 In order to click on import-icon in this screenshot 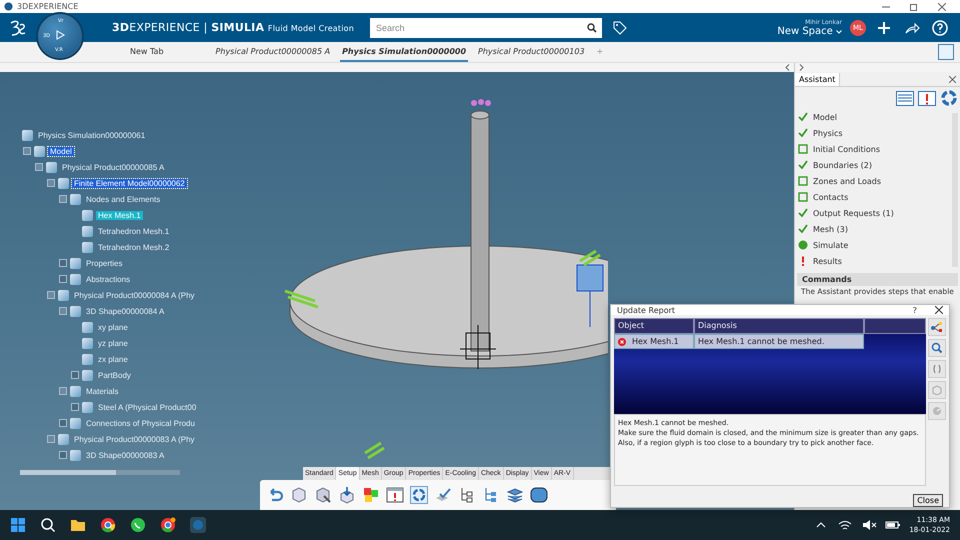, I will do `click(347, 495)`.